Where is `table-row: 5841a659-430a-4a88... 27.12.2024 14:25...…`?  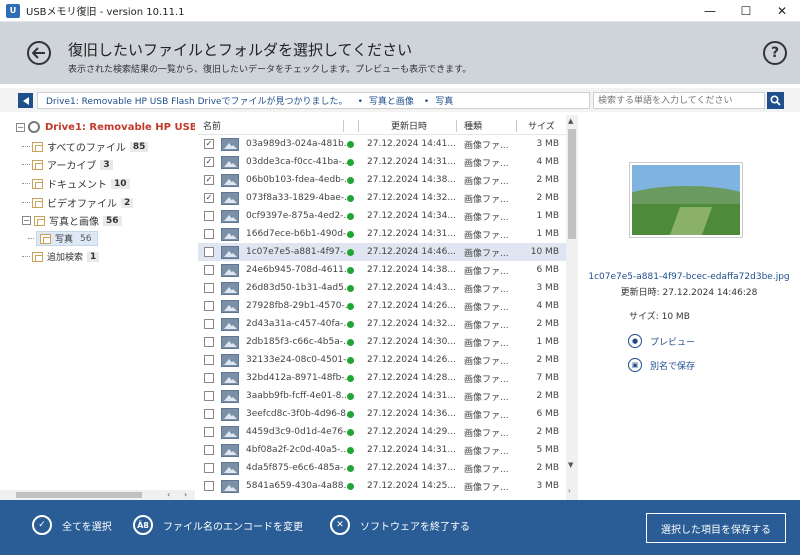 table-row: 5841a659-430a-4a88... 27.12.2024 14:25...… is located at coordinates (382, 486).